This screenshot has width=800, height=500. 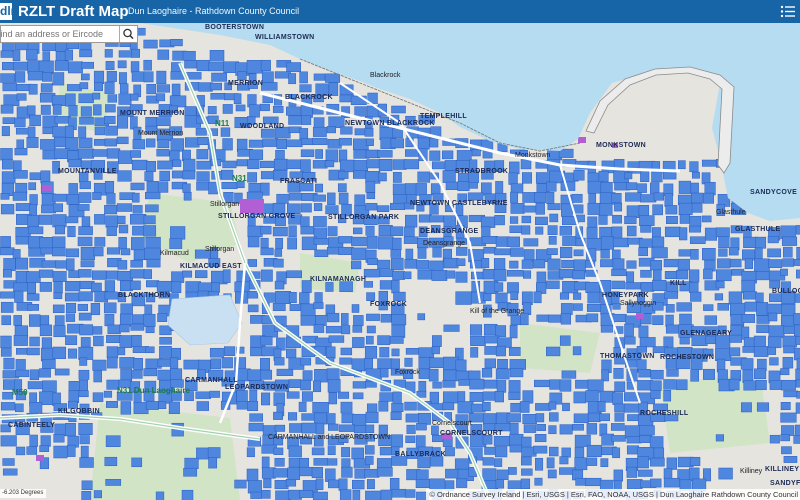 What do you see at coordinates (47, 188) in the screenshot?
I see `special-parcel` at bounding box center [47, 188].